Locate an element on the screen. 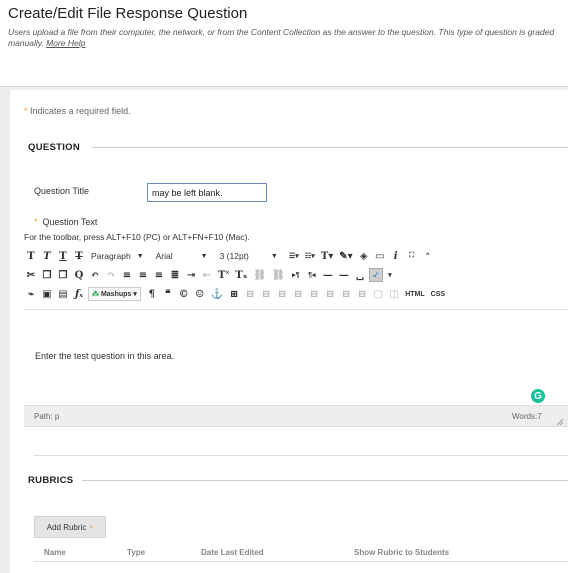  paste-icon: ❒ is located at coordinates (63, 275).